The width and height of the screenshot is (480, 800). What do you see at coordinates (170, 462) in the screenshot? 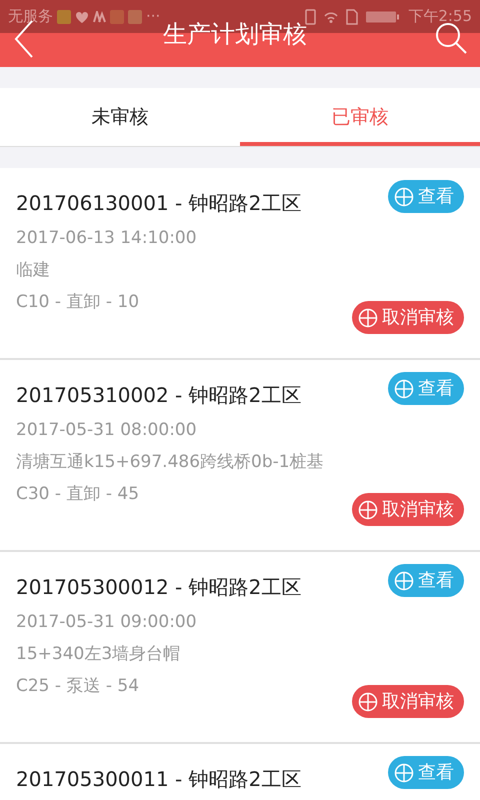
I see `record-location: 清塘互通k15+697.486跨线桥0b-1桩基` at bounding box center [170, 462].